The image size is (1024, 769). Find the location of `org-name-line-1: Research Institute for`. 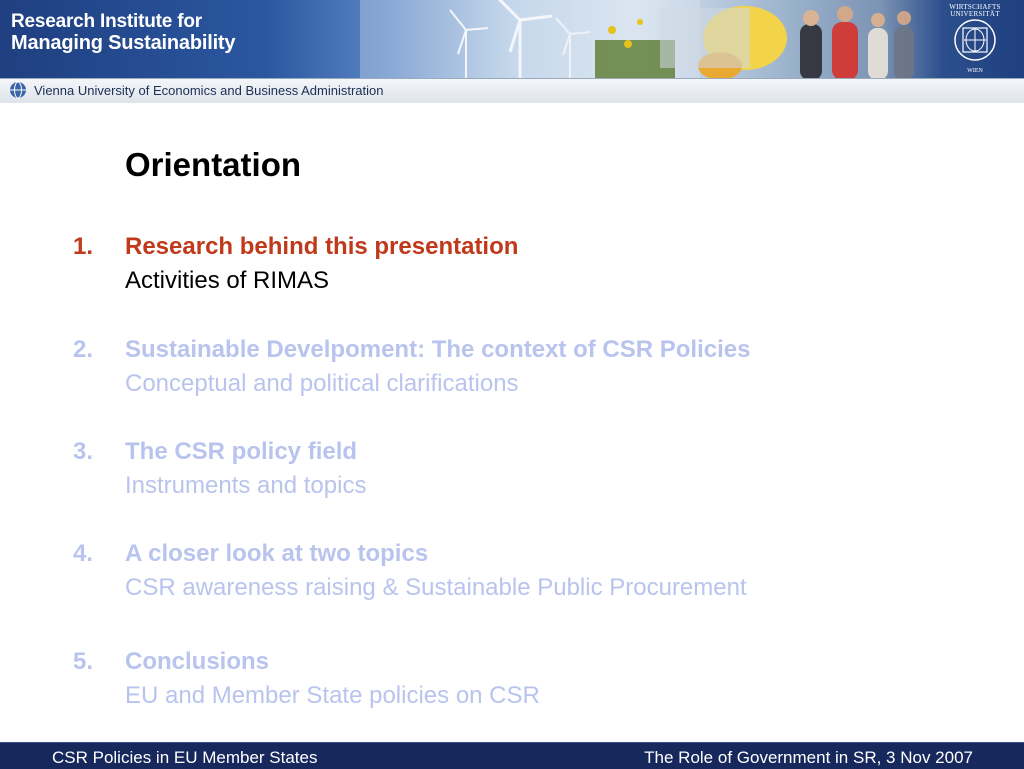

org-name-line-1: Research Institute for is located at coordinates (106, 21).